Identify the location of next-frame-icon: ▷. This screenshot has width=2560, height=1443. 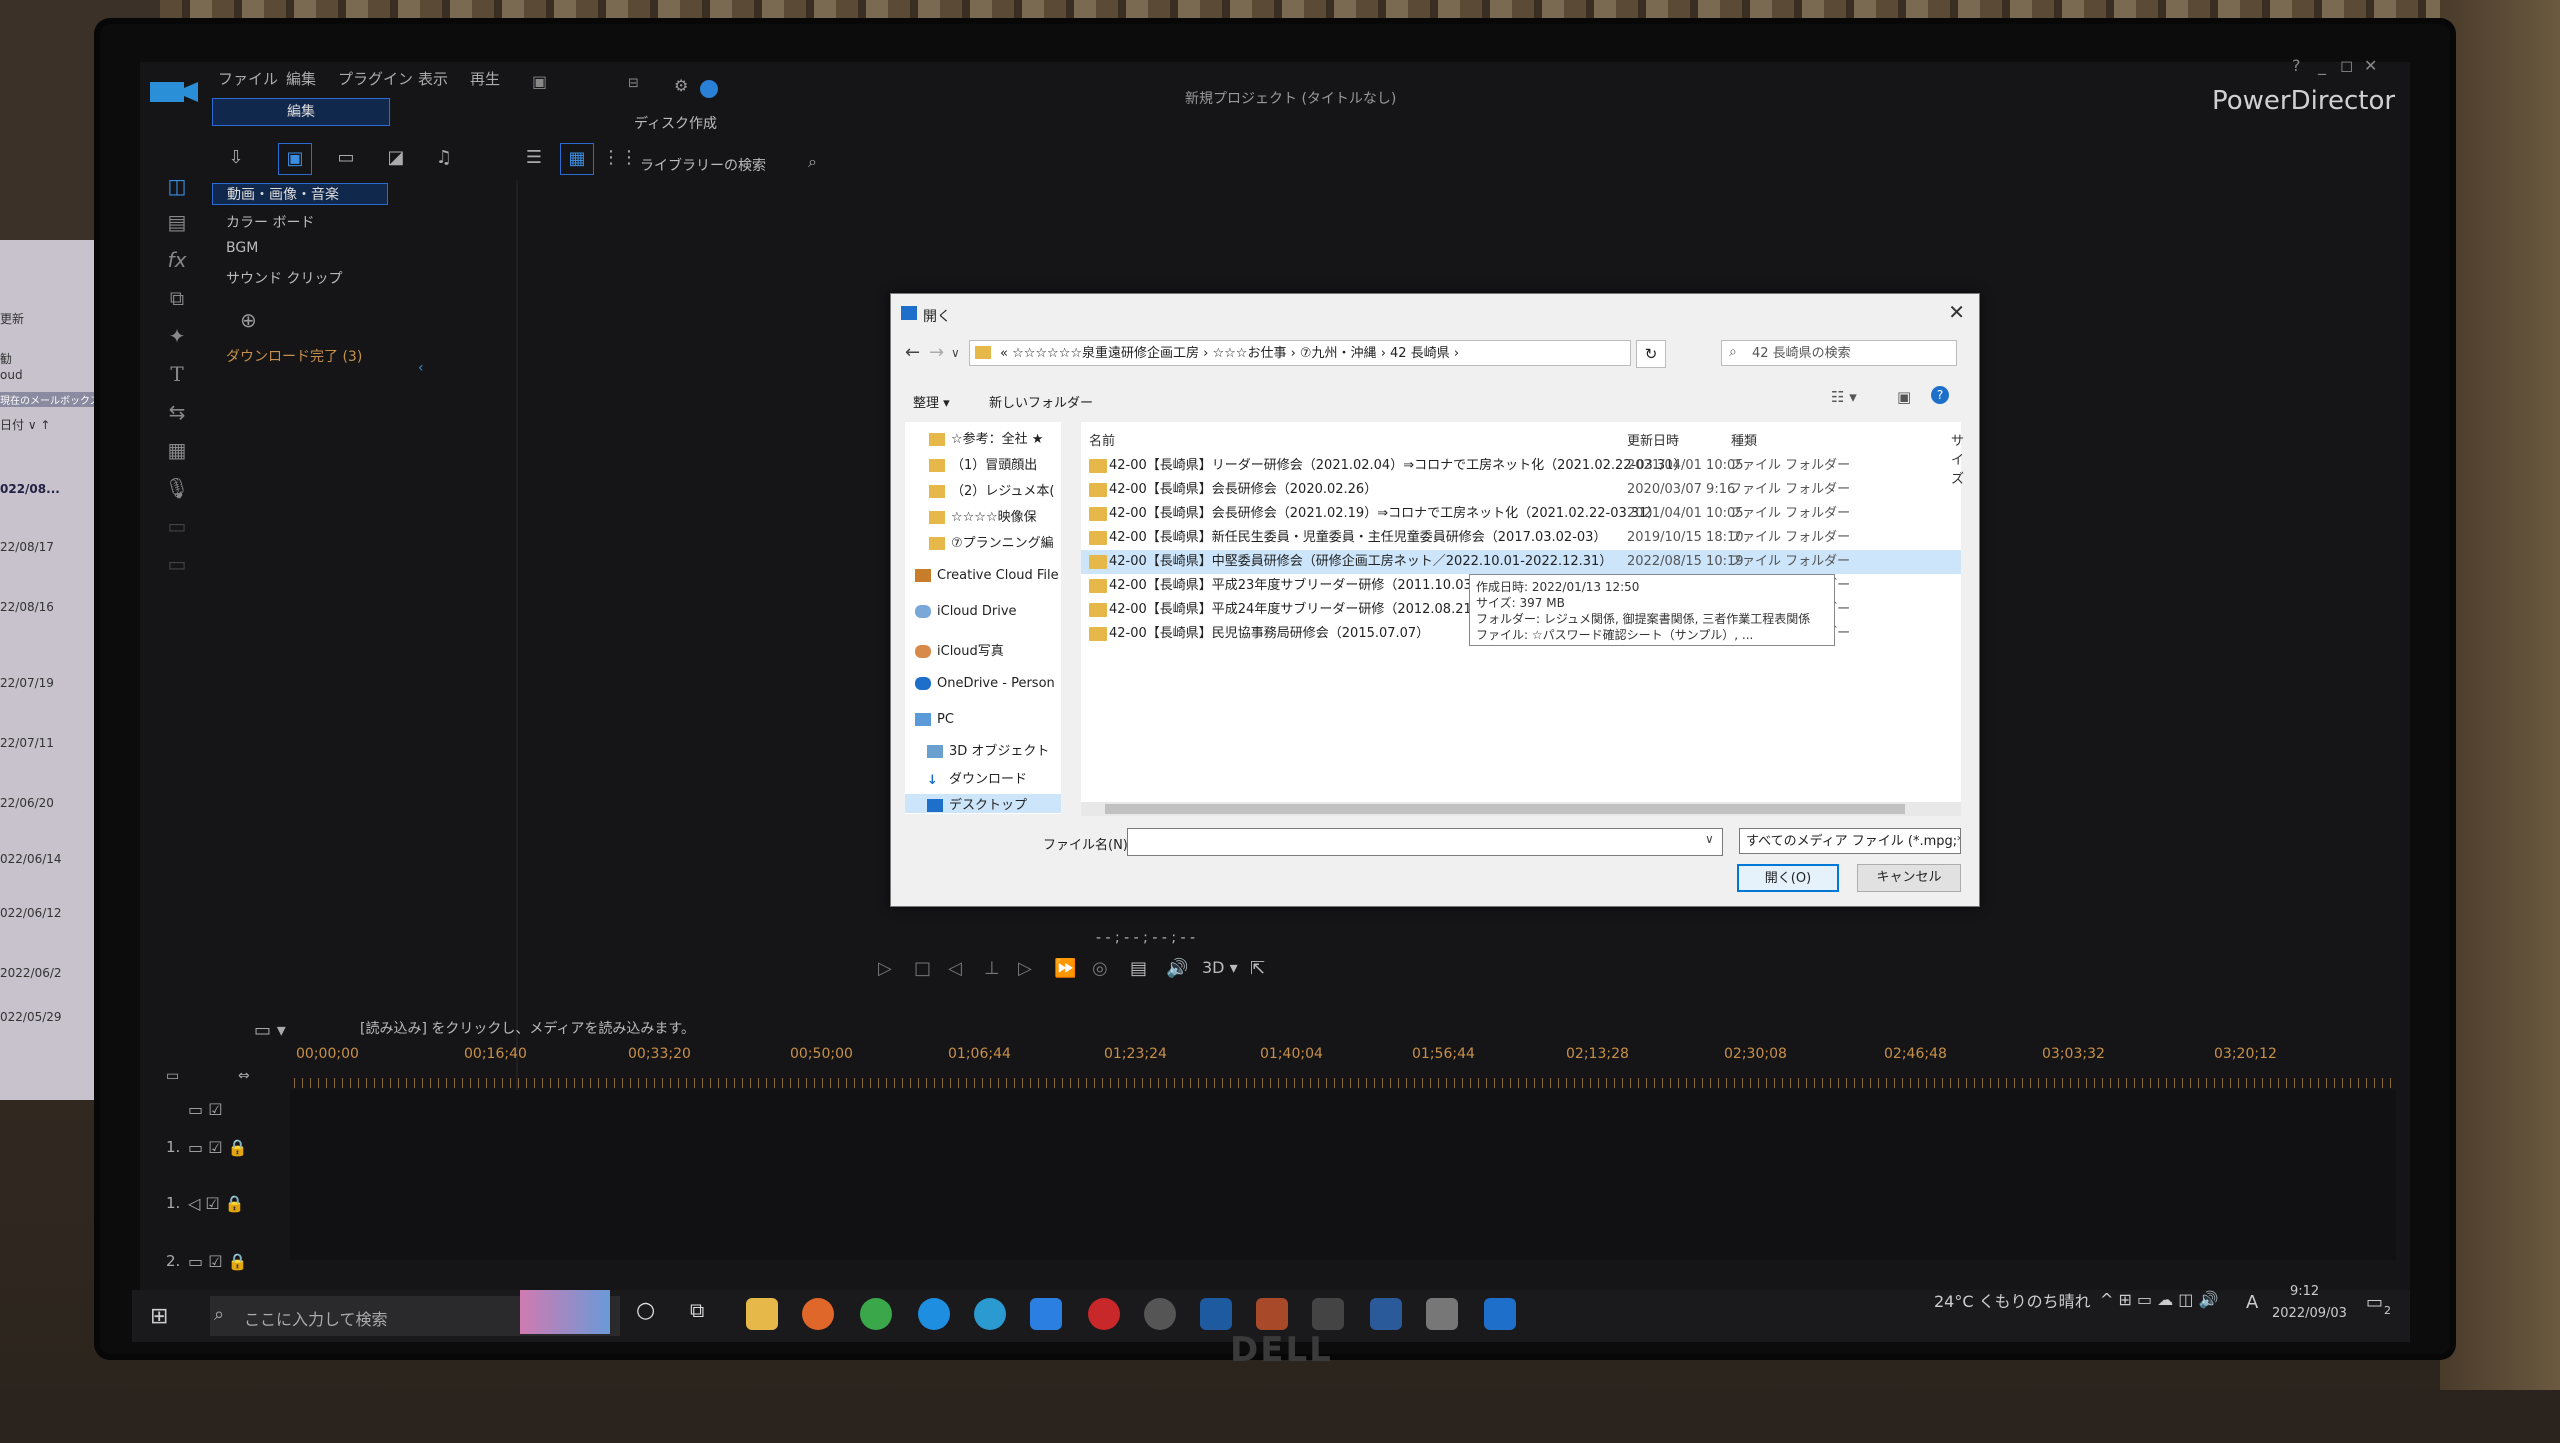
(1025, 968).